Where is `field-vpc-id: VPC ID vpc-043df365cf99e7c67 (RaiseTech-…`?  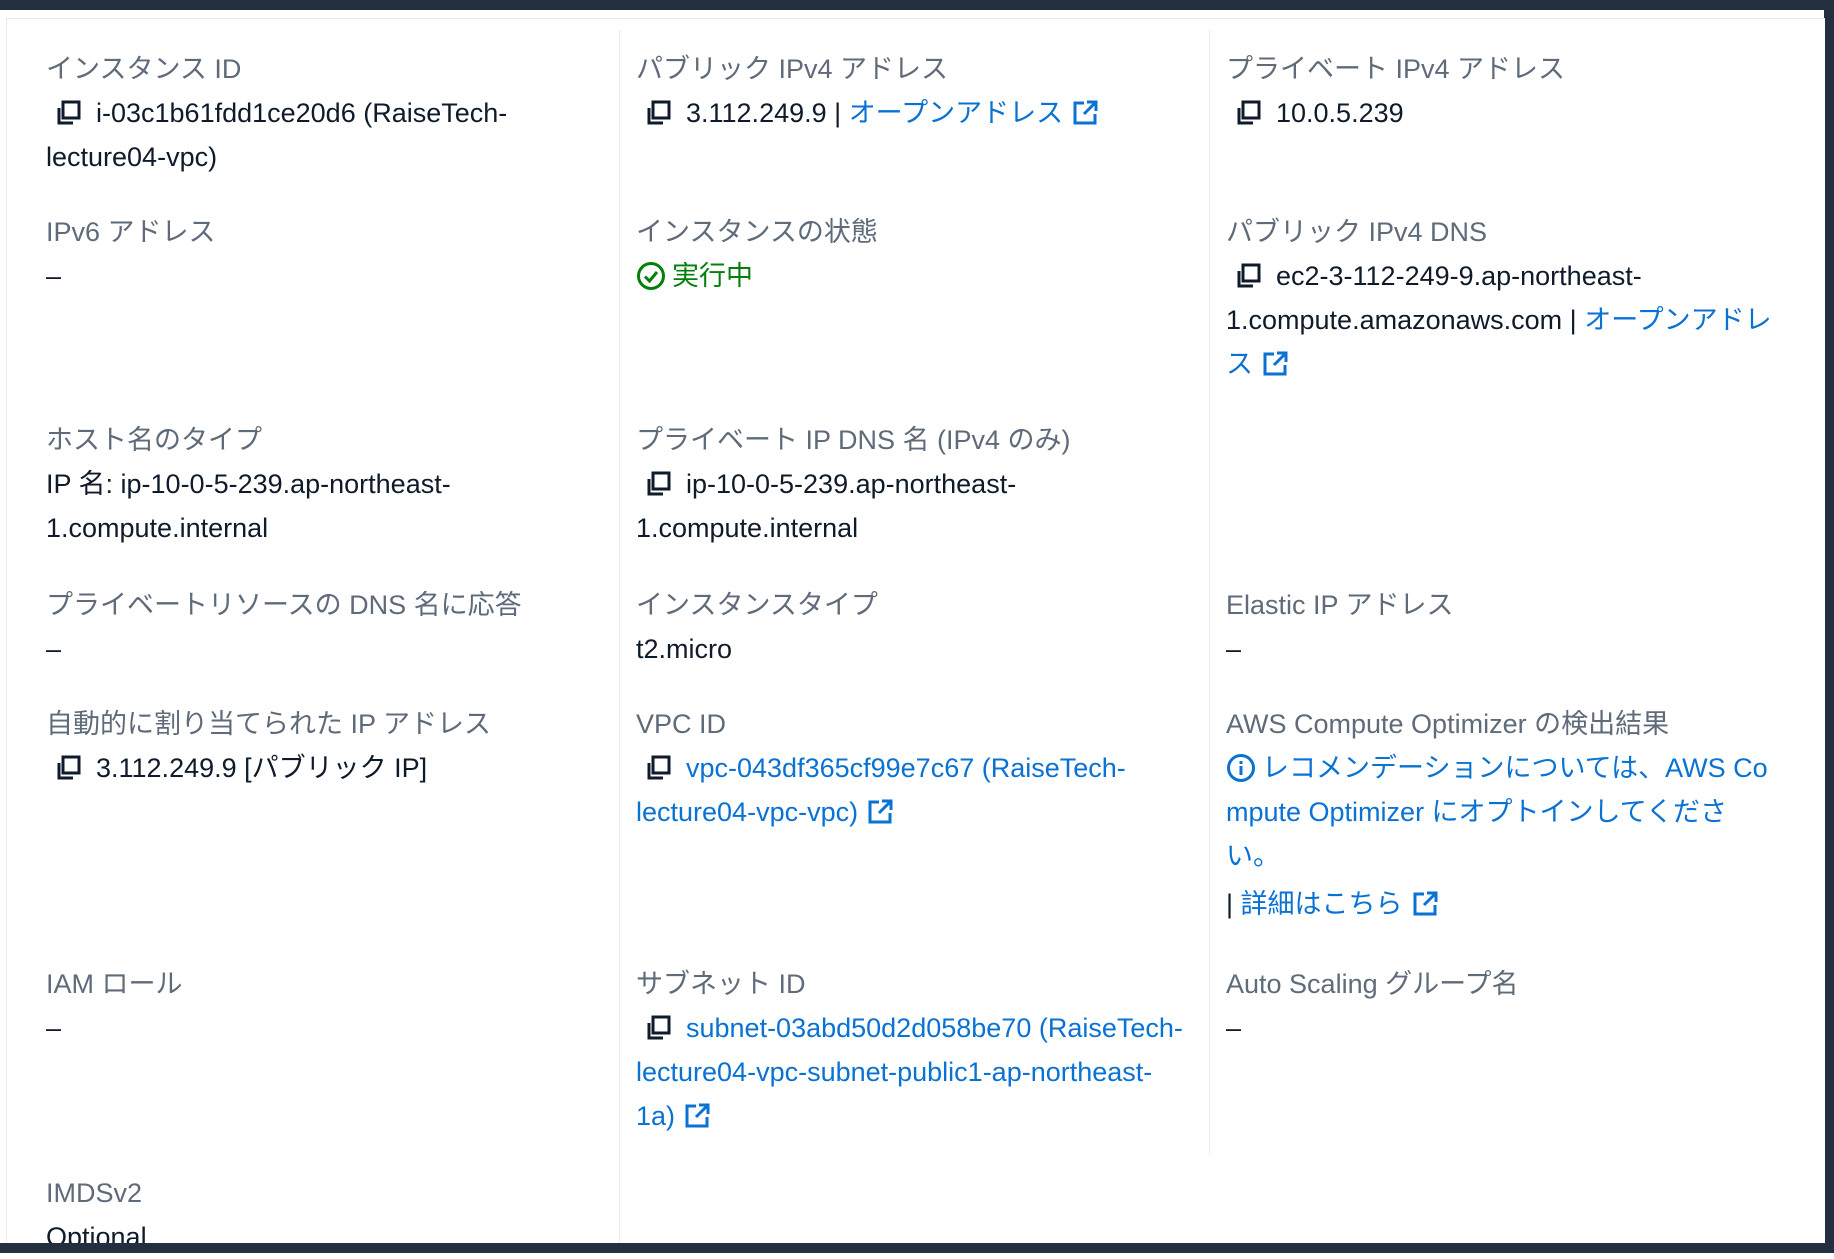
field-vpc-id: VPC ID vpc-043df365cf99e7c67 (RaiseTech-… is located at coordinates (906, 768).